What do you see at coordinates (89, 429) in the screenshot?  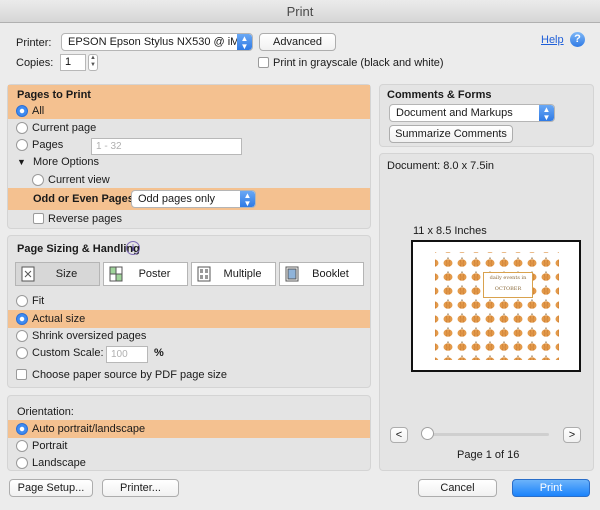 I see `auto-orientation-label: Auto portrait/landscape` at bounding box center [89, 429].